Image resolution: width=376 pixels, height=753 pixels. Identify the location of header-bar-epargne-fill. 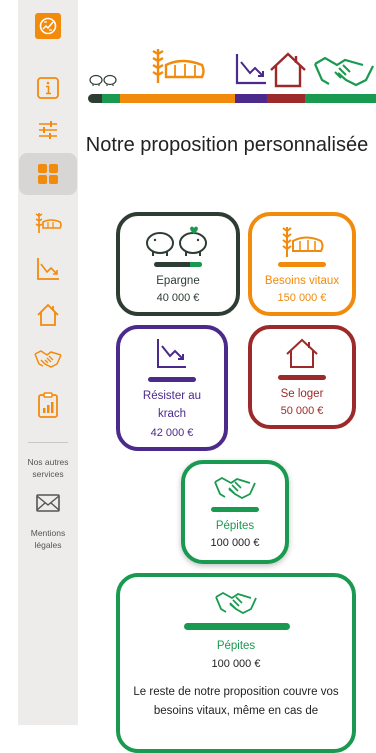
(111, 98).